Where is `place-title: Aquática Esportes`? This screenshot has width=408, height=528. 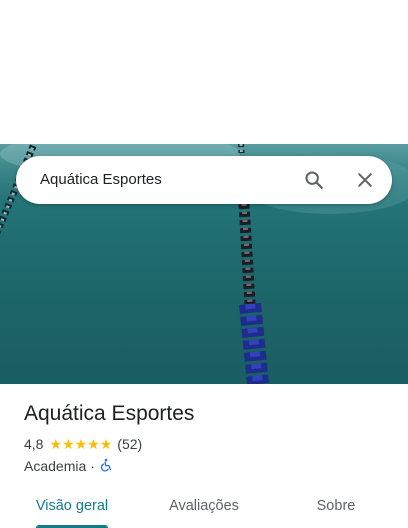 place-title: Aquática Esportes is located at coordinates (109, 413).